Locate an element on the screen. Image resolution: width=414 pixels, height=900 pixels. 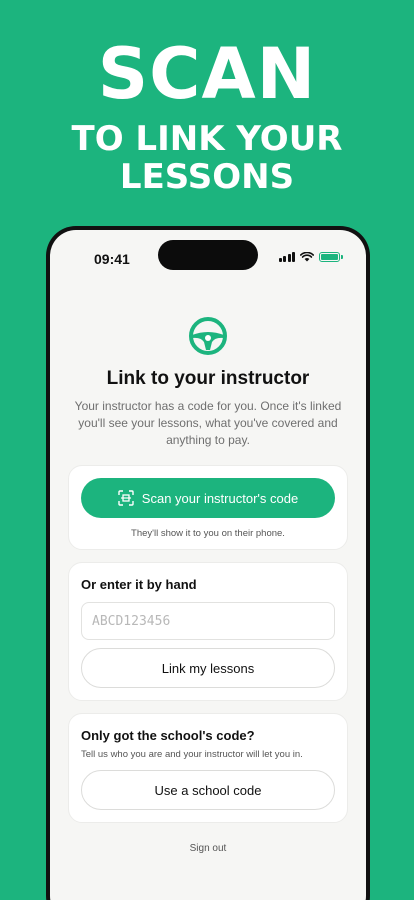
status-icons is located at coordinates (310, 257).